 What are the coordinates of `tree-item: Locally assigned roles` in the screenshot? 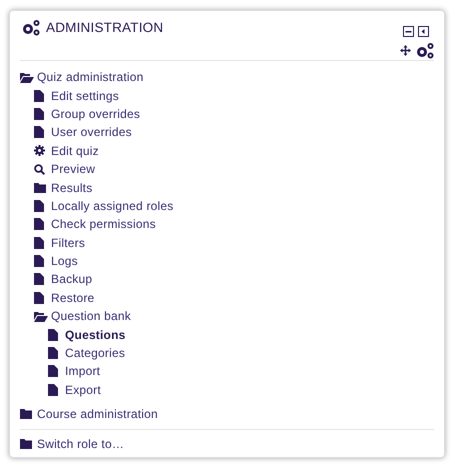 It's located at (112, 205).